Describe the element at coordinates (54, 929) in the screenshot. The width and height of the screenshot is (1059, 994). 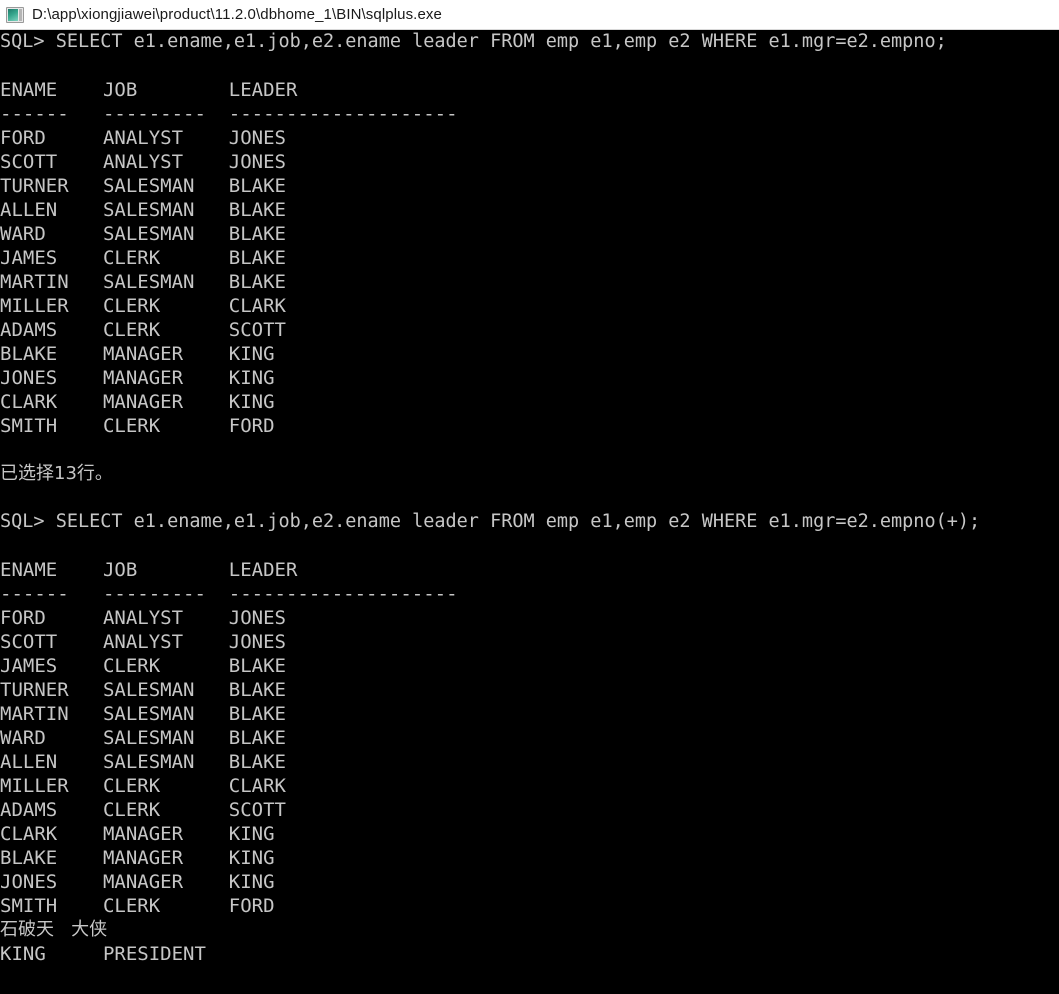
I see `table-row: 石破天 大侠` at that location.